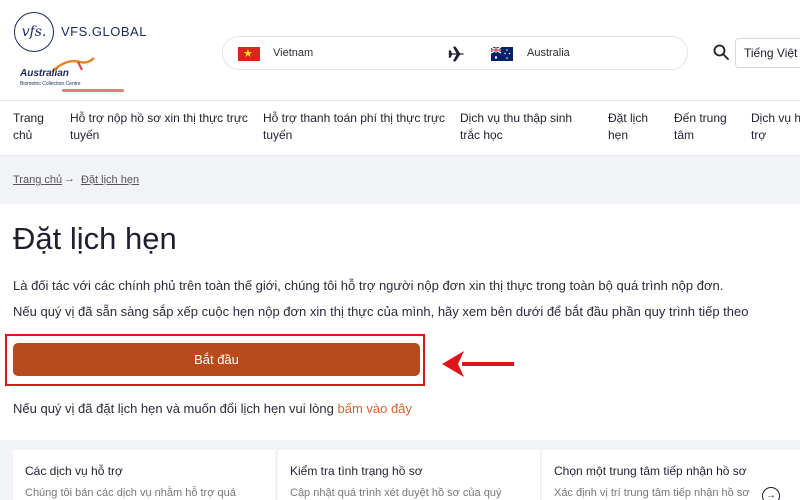 This screenshot has width=800, height=500. Describe the element at coordinates (34, 32) in the screenshot. I see `vfs-logo-mark: vfs.` at that location.